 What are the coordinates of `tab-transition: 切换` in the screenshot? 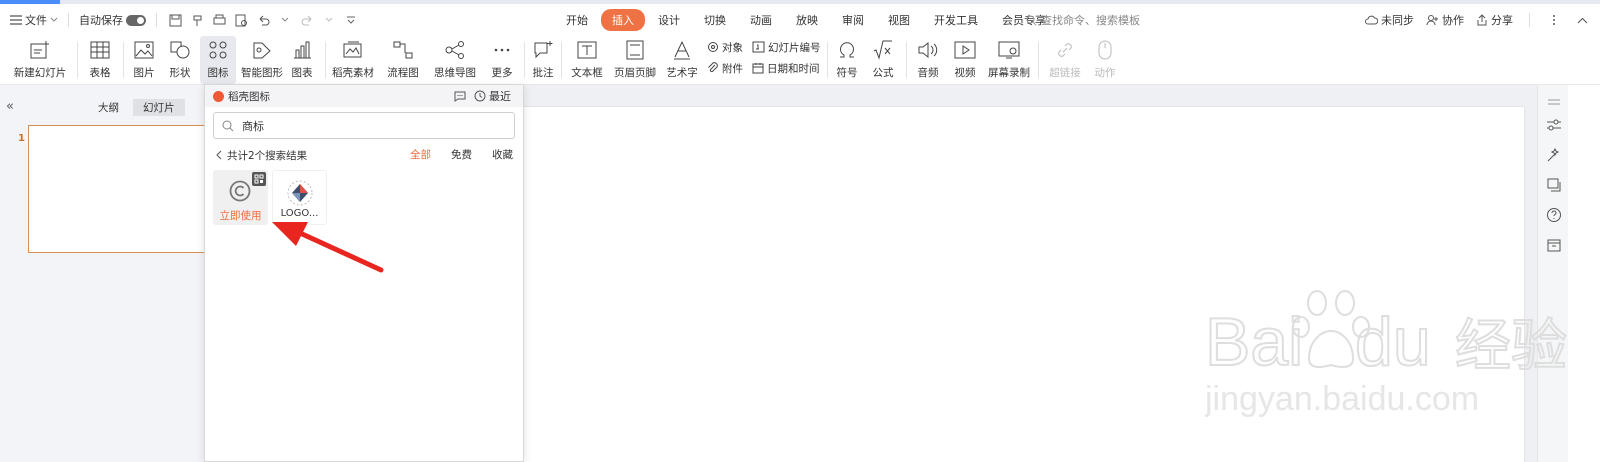 It's located at (715, 20).